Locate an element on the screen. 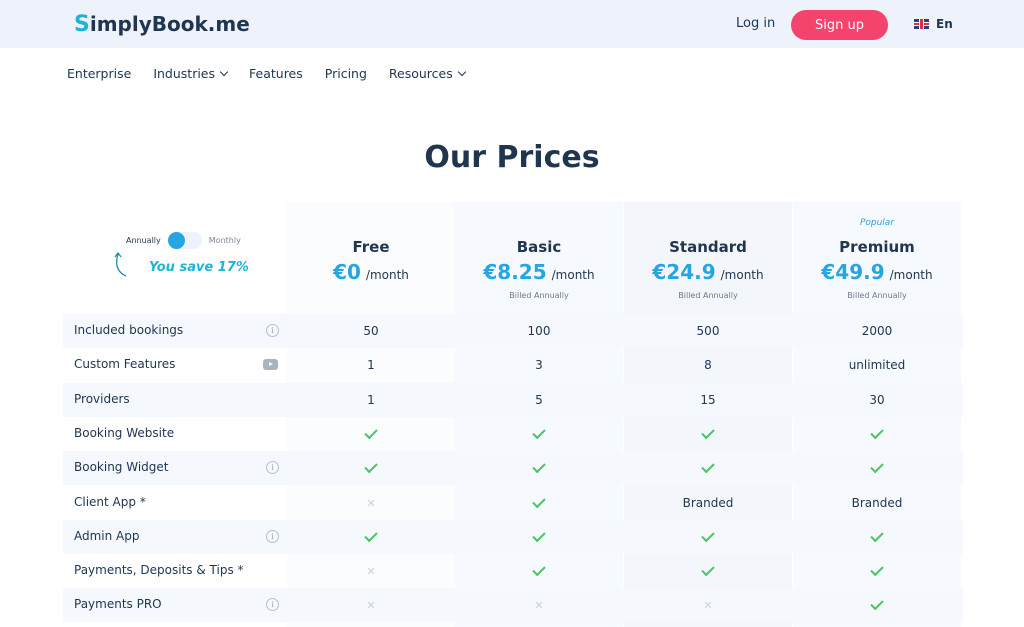 The height and width of the screenshot is (627, 1024). feature-cell: 5 is located at coordinates (539, 400).